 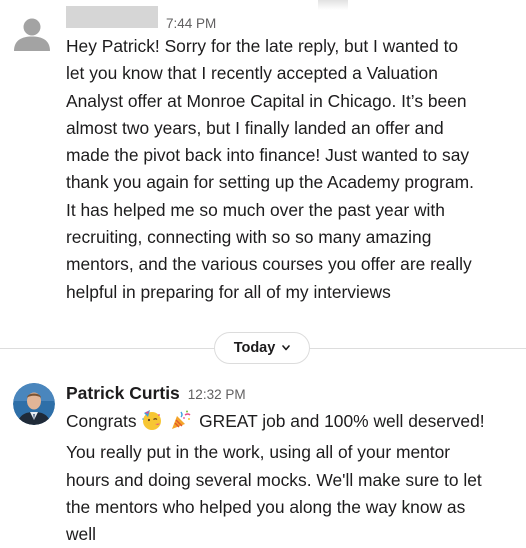 What do you see at coordinates (342, 421) in the screenshot?
I see `message-text-fragment: GREAT job and 100% well deserved!` at bounding box center [342, 421].